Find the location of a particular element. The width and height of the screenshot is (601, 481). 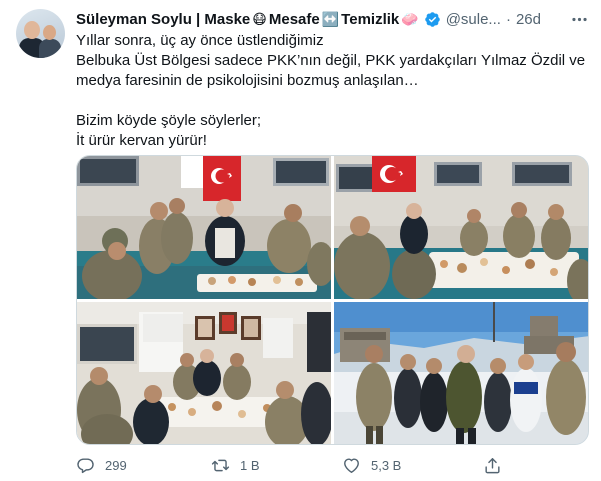

display-name-part-2: Mesafe is located at coordinates (294, 19).